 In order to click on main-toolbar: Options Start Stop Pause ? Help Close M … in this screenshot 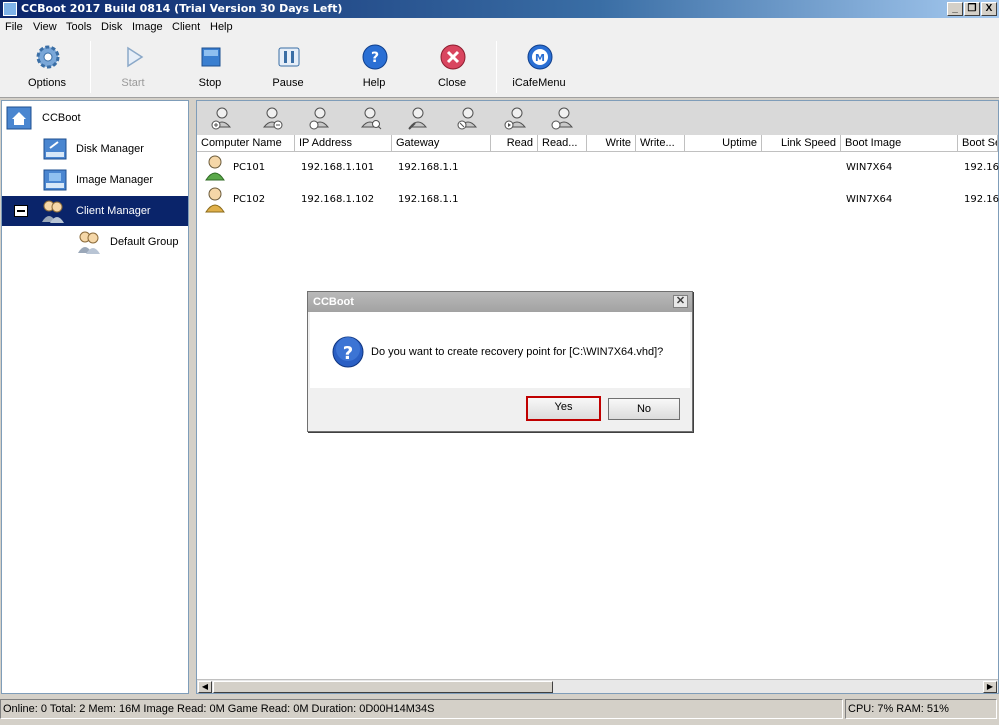, I will do `click(499, 67)`.